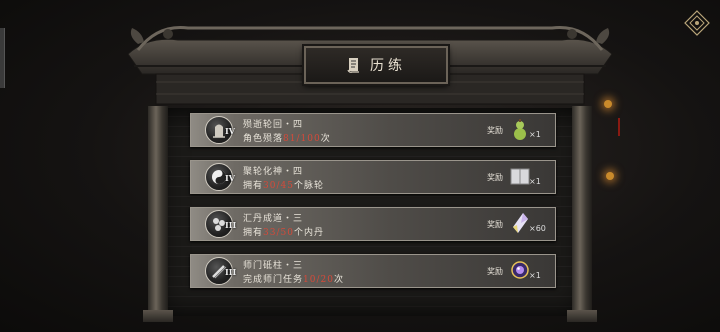 This screenshot has width=720, height=332. I want to click on task-name: 殒逝轮回・四, so click(273, 125).